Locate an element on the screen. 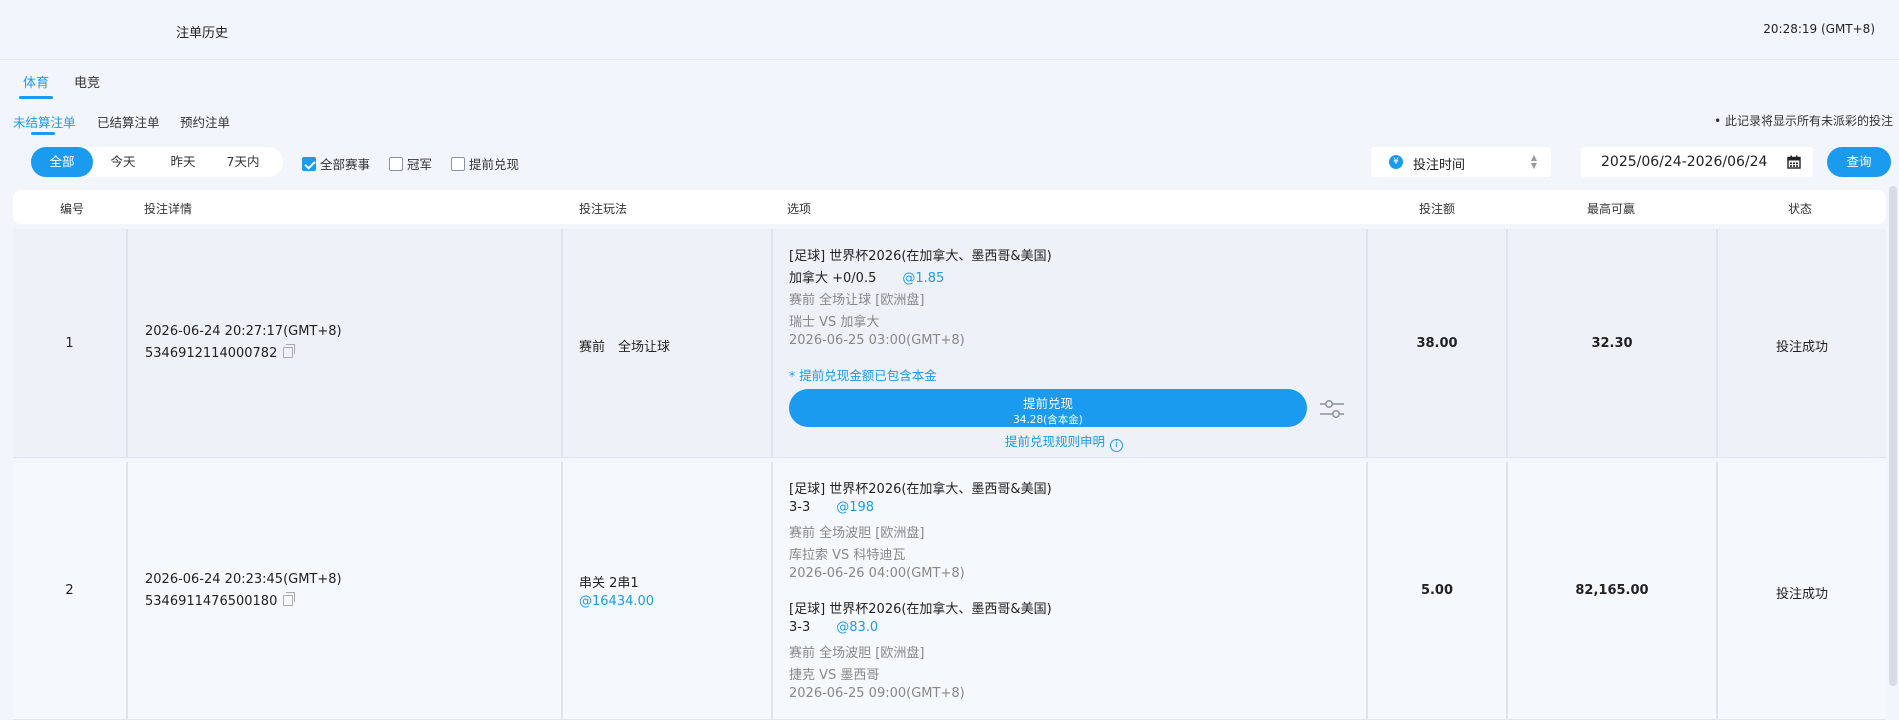 This screenshot has height=720, width=1899. tab-esports-label: 电竞 is located at coordinates (87, 83).